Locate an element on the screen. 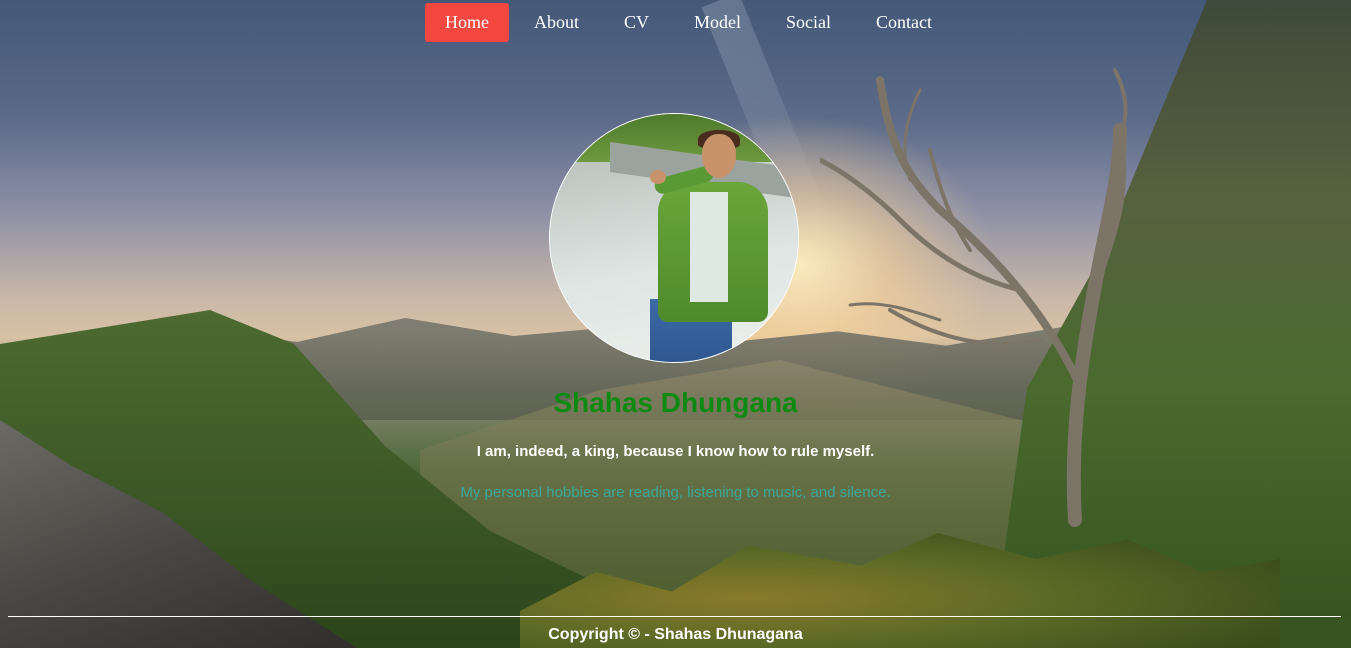 The image size is (1351, 648). nav-home-link: Home is located at coordinates (467, 22).